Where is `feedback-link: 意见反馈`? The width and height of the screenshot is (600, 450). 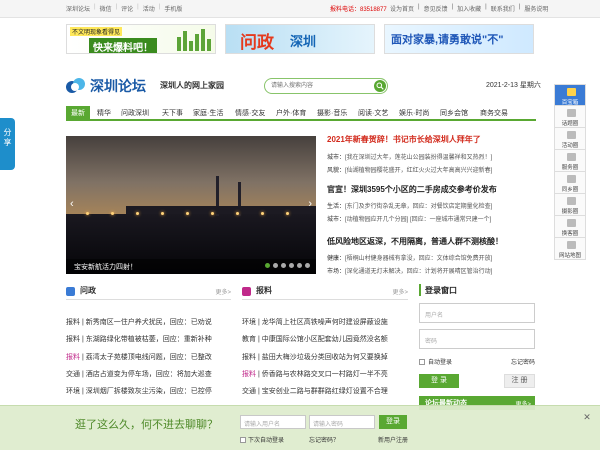
feedback-link: 意见反馈 is located at coordinates (436, 8).